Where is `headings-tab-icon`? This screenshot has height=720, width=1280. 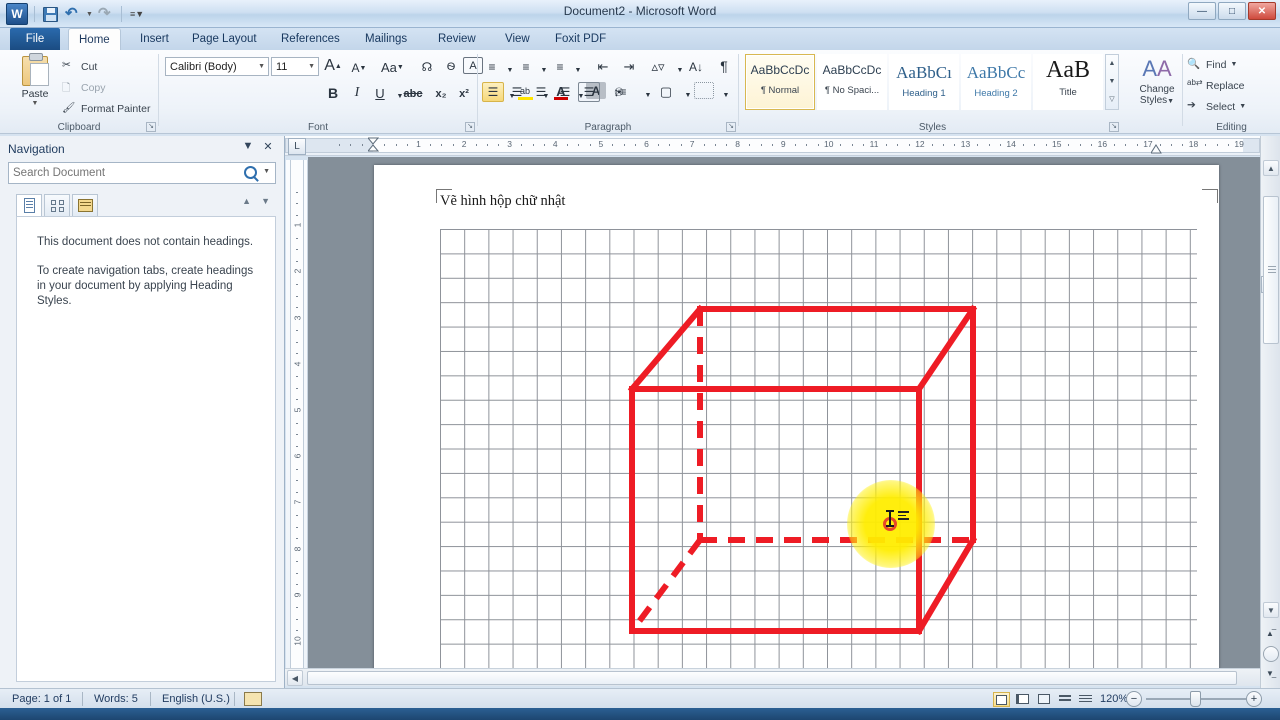
headings-tab-icon is located at coordinates (29, 205).